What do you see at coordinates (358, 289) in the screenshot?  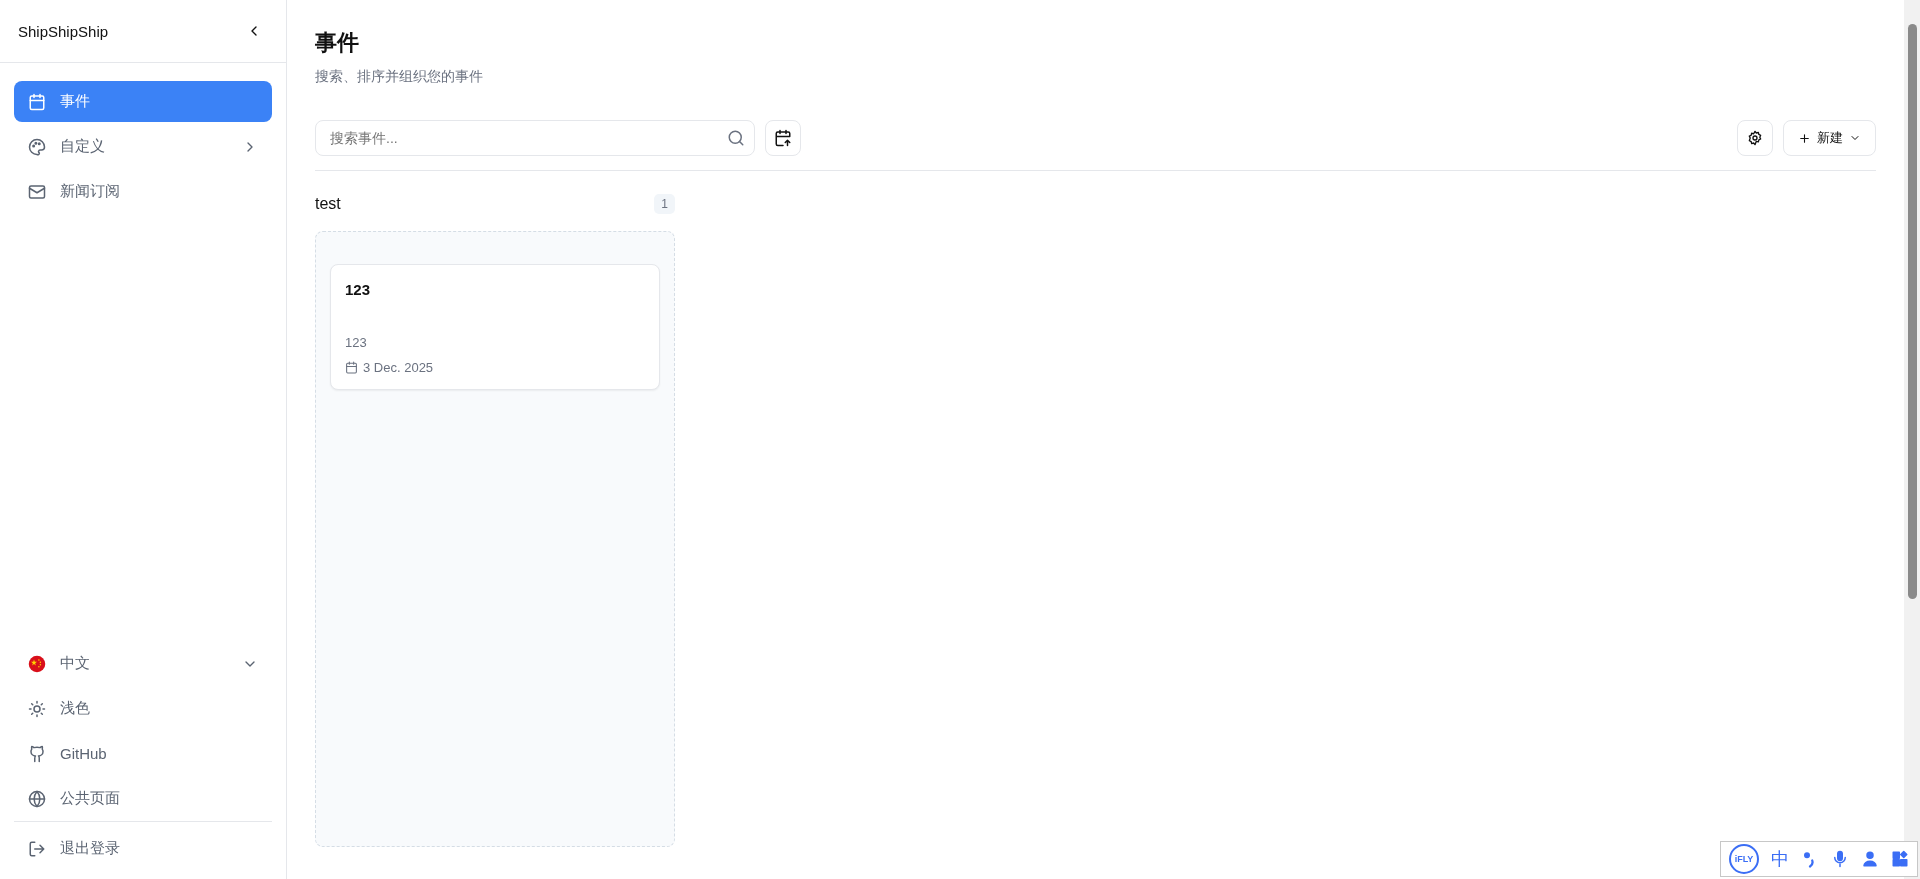 I see `card-title: 123` at bounding box center [358, 289].